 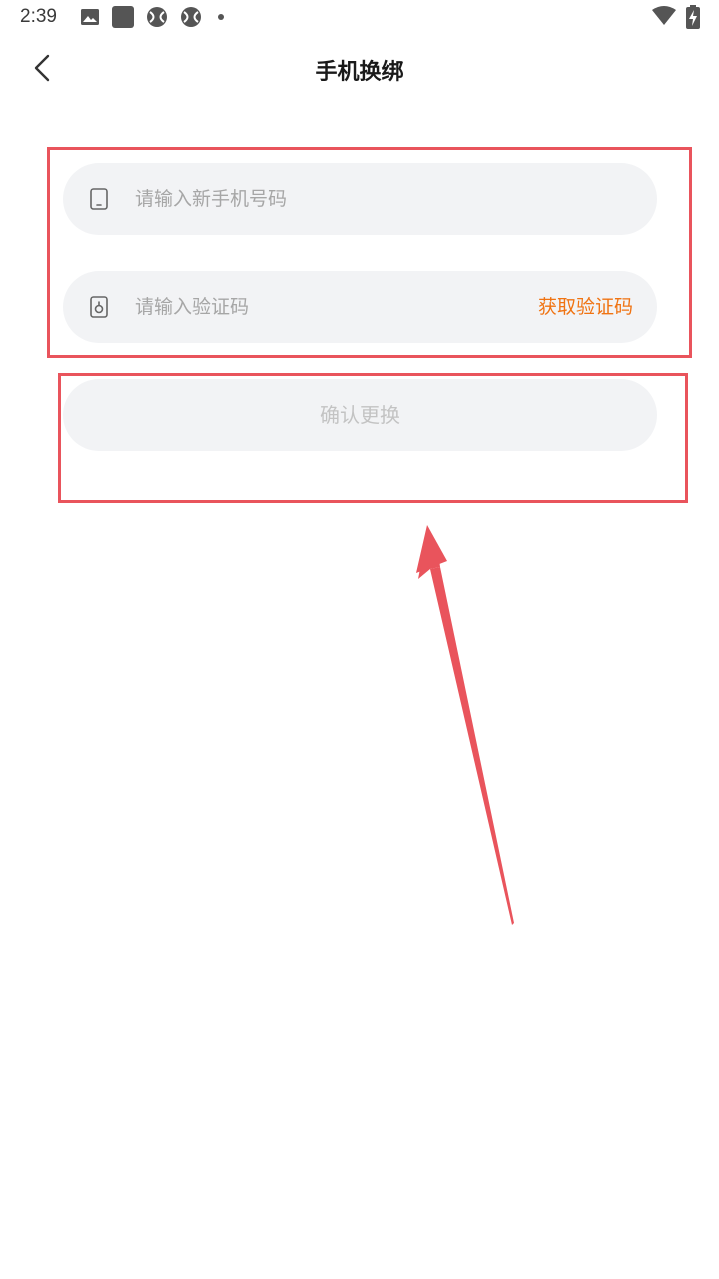 I want to click on phone-input, so click(x=315, y=199).